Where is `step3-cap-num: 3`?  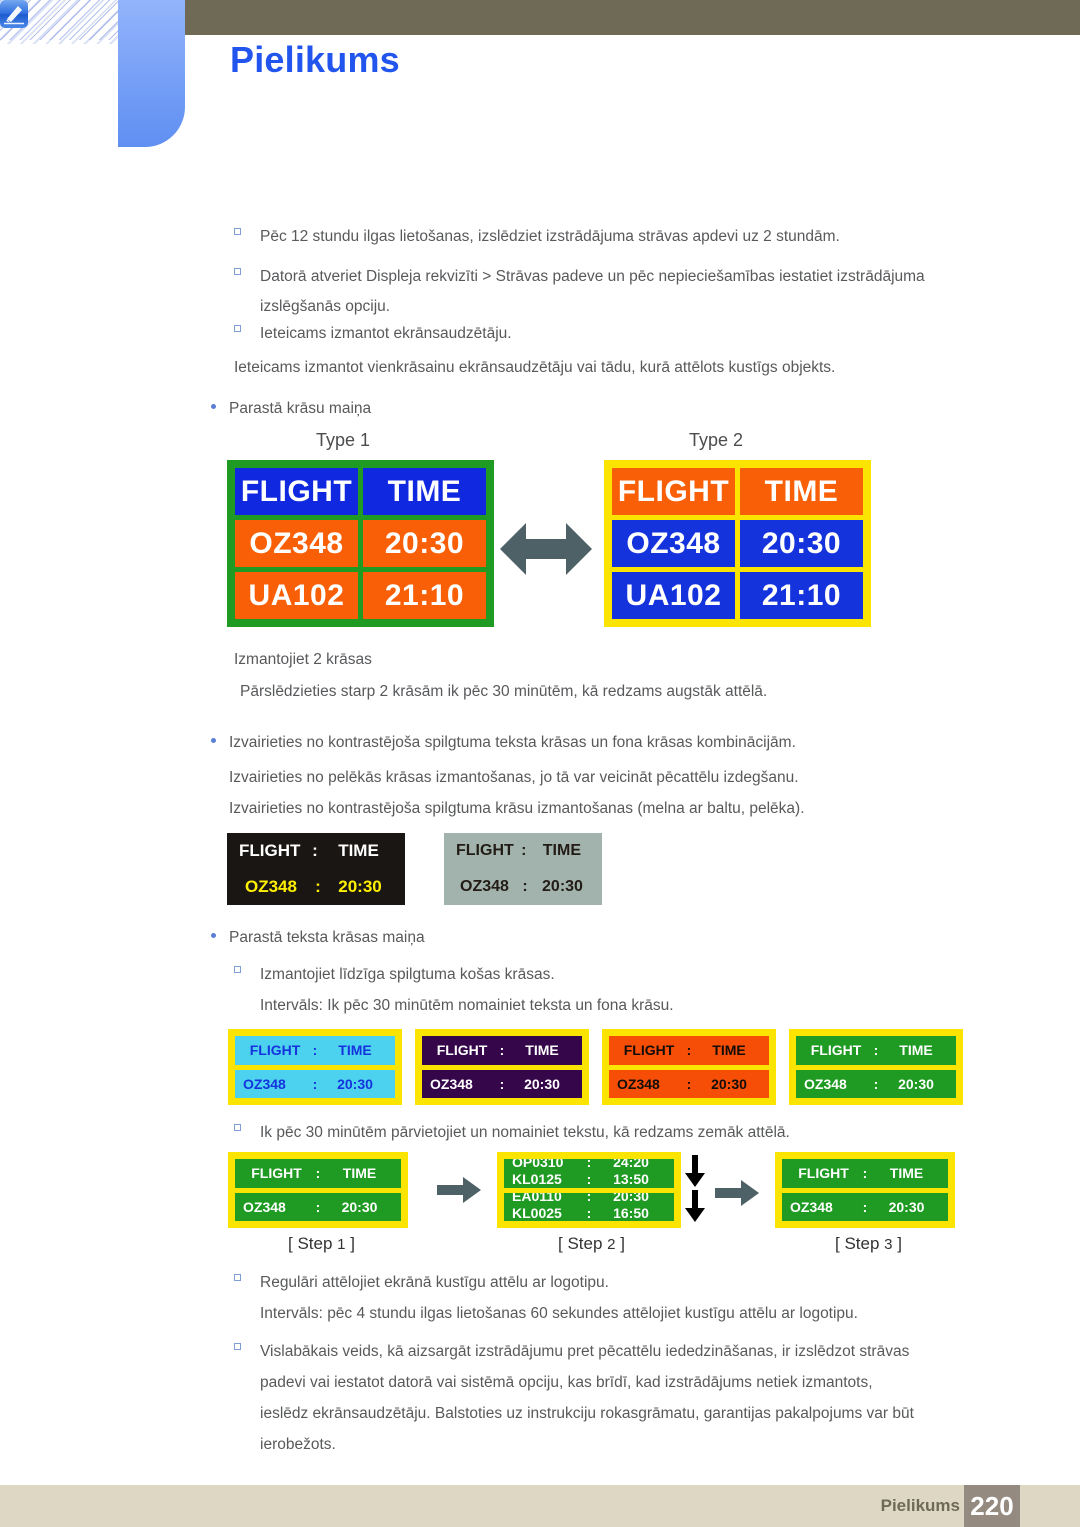 step3-cap-num: 3 is located at coordinates (888, 1244).